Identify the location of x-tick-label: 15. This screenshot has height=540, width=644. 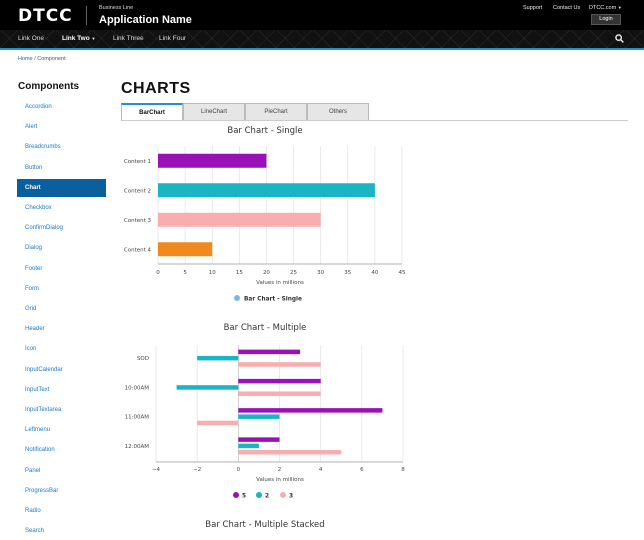
(239, 273).